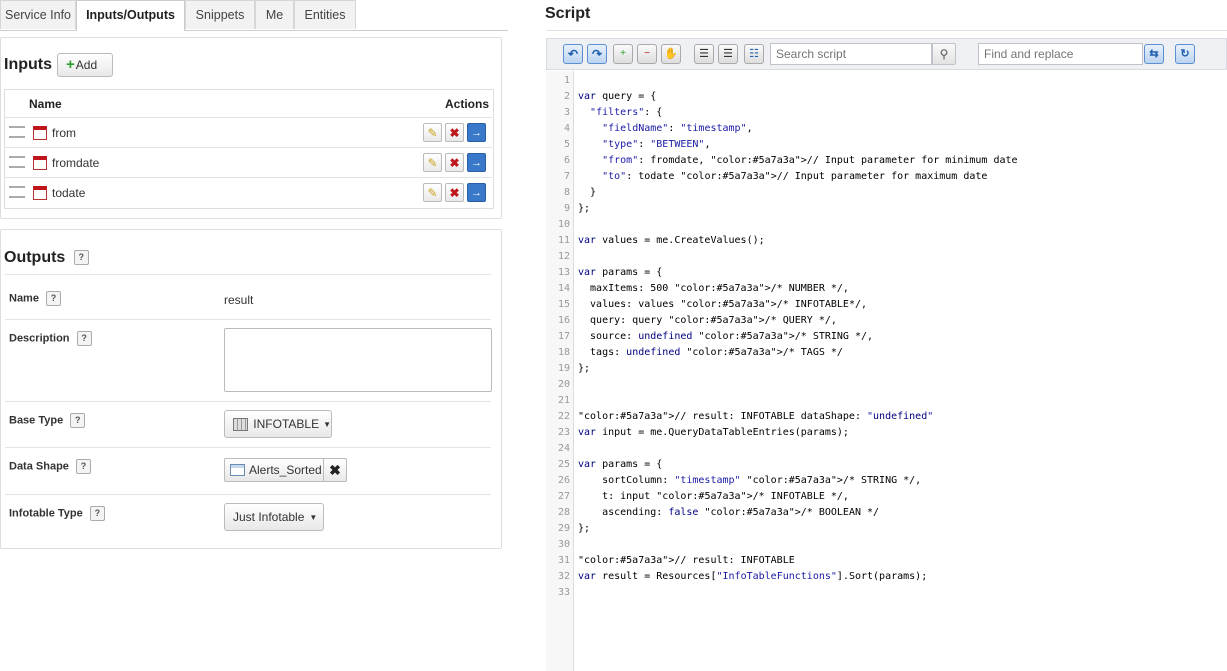 The image size is (1227, 671). I want to click on tab-service-info: Service Info, so click(38, 14).